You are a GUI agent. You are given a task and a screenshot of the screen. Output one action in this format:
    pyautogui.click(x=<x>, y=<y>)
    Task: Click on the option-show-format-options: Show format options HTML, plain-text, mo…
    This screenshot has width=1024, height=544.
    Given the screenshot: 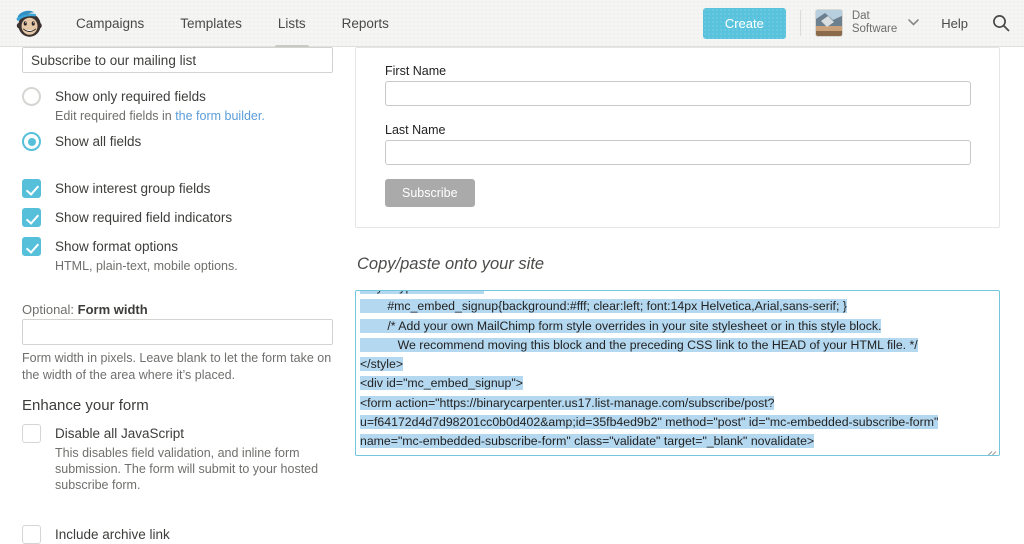 What is the action you would take?
    pyautogui.click(x=179, y=255)
    